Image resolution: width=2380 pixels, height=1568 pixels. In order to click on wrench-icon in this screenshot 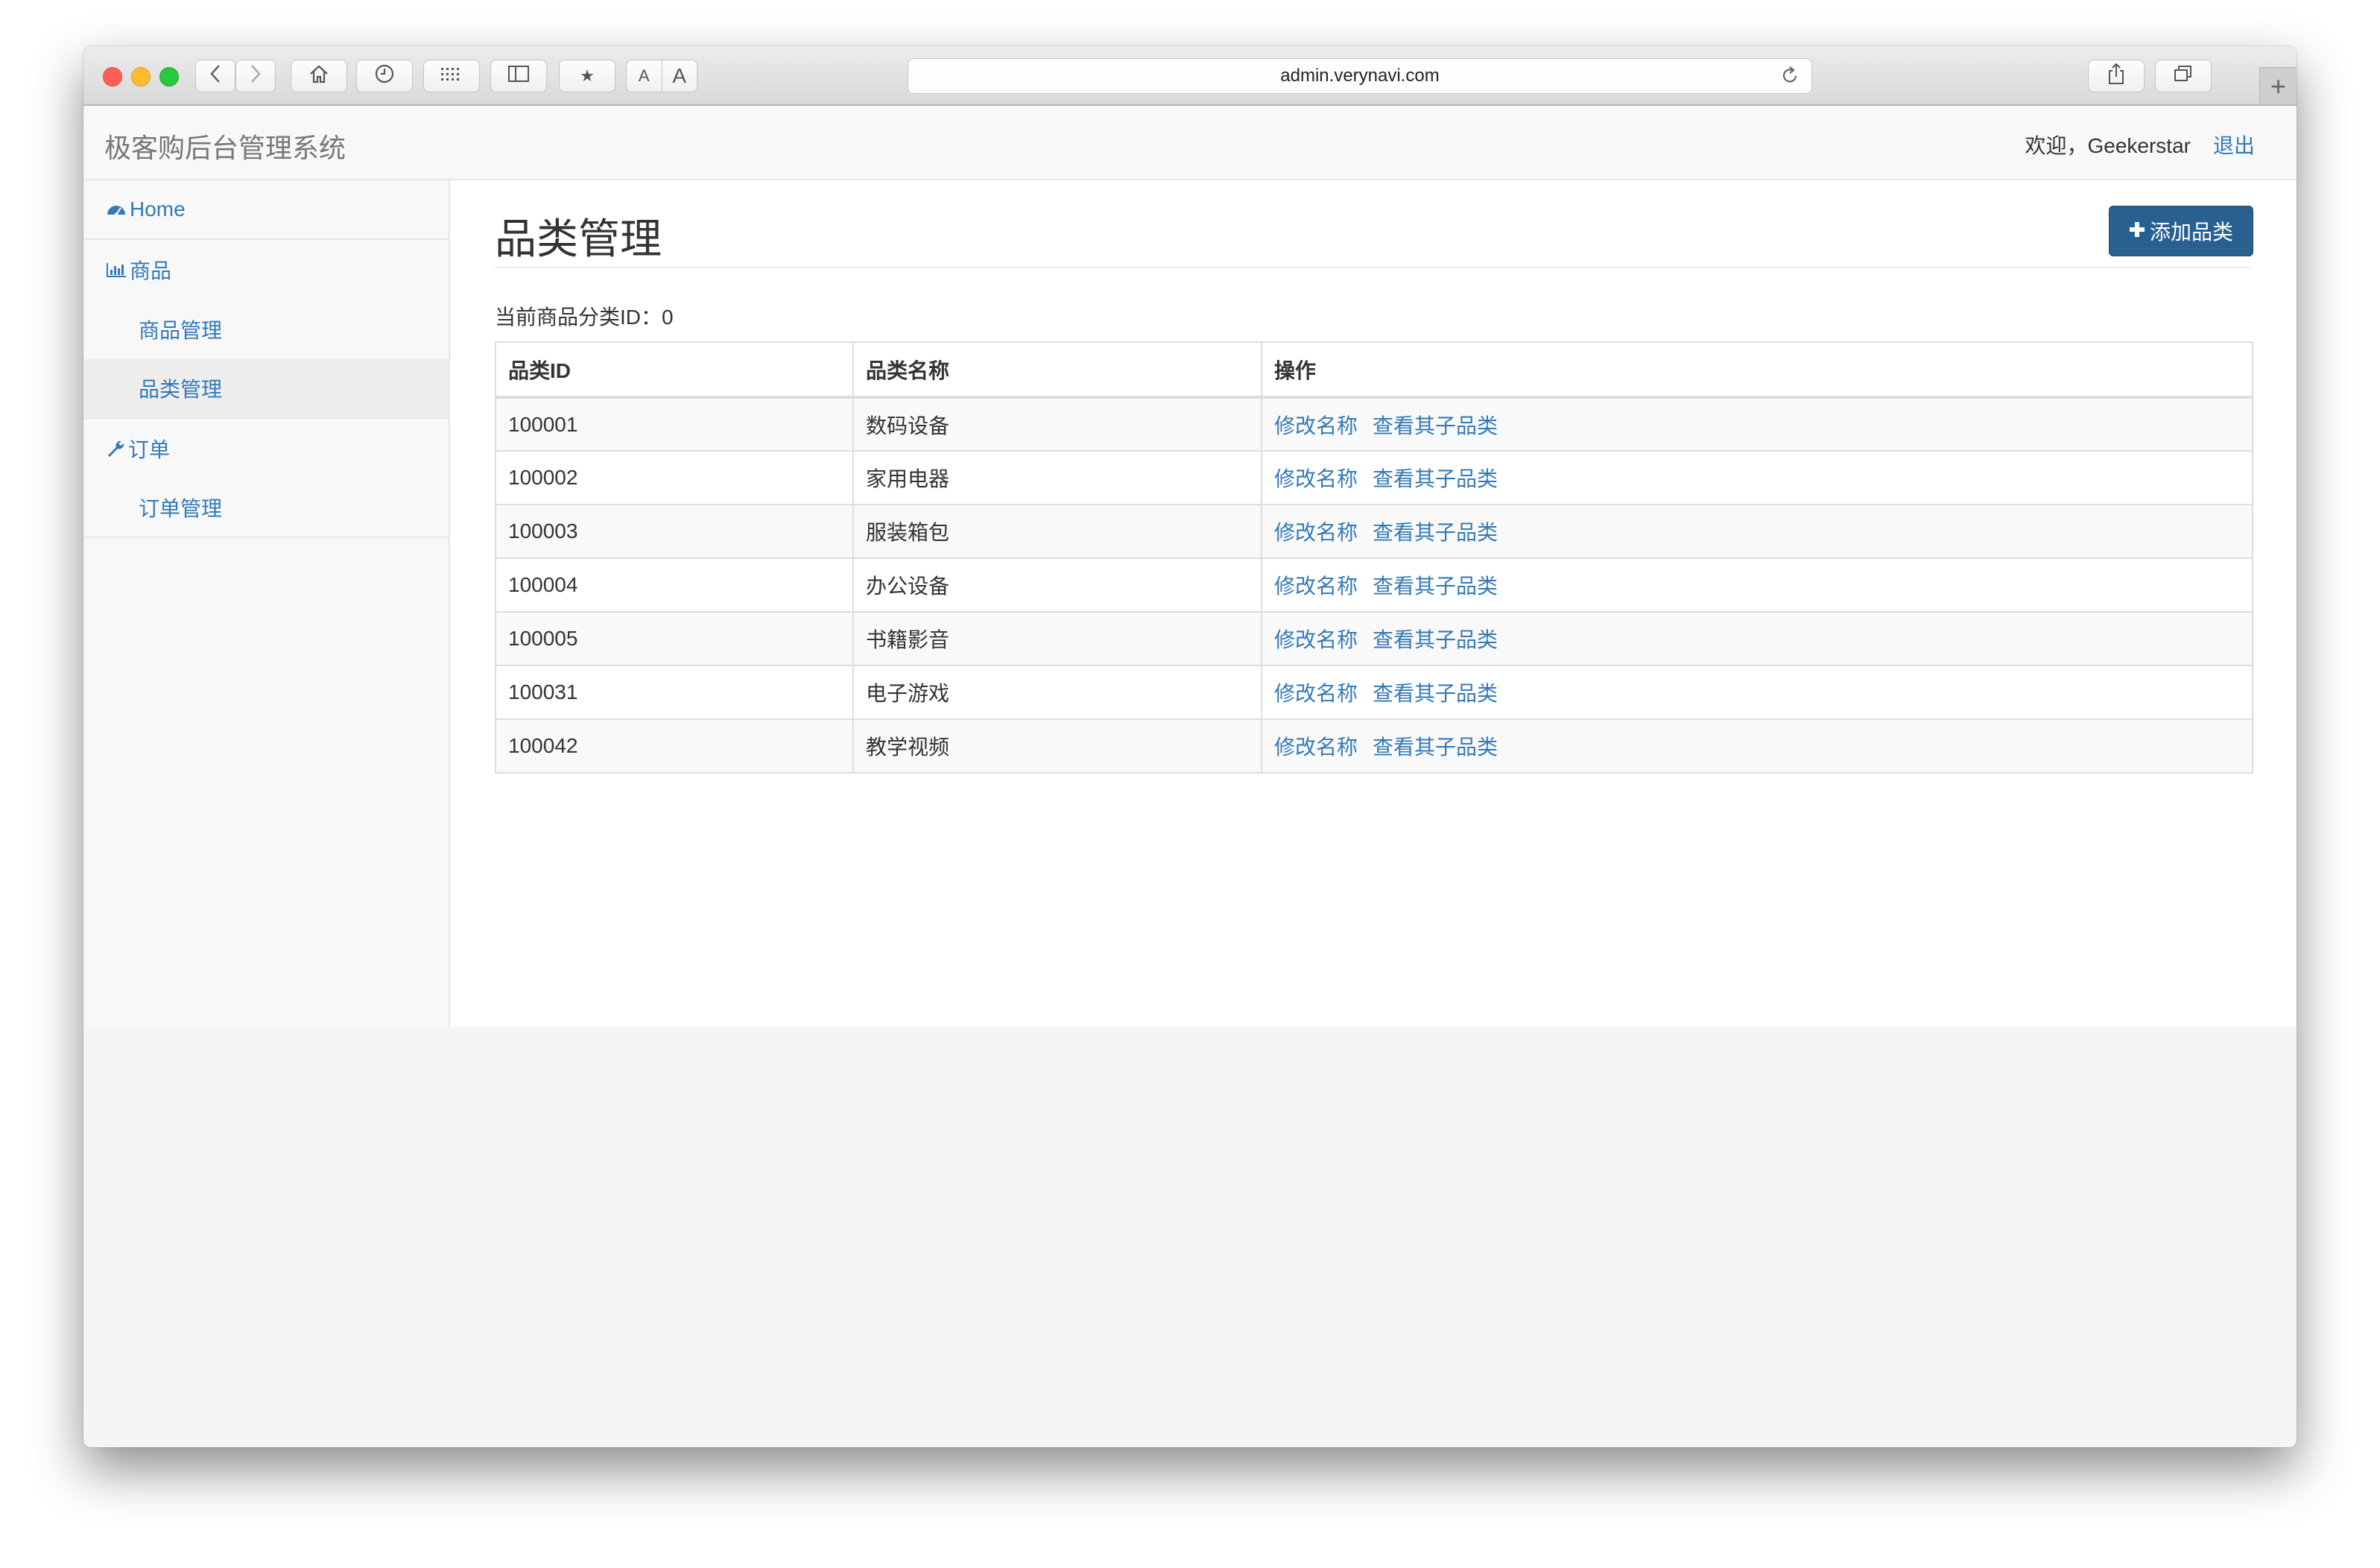, I will do `click(115, 449)`.